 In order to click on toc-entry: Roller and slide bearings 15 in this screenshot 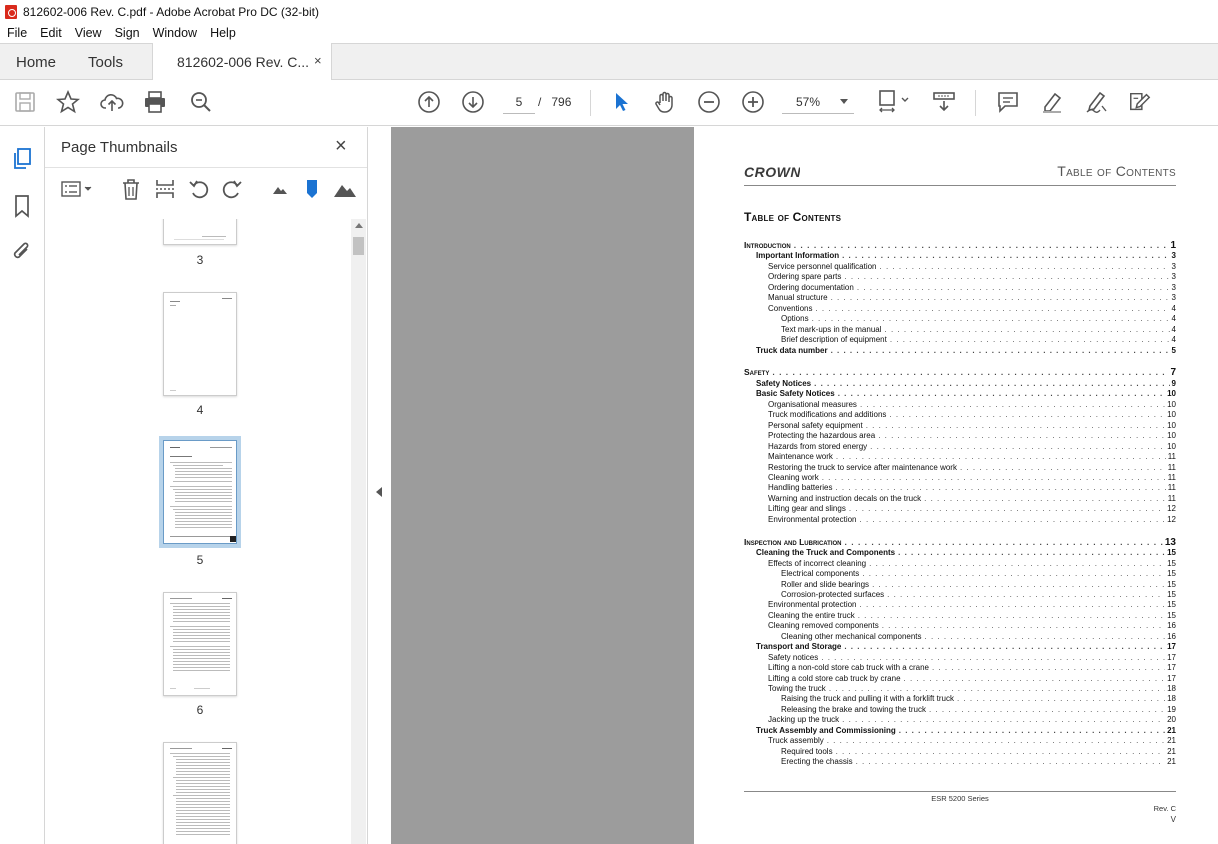, I will do `click(960, 584)`.